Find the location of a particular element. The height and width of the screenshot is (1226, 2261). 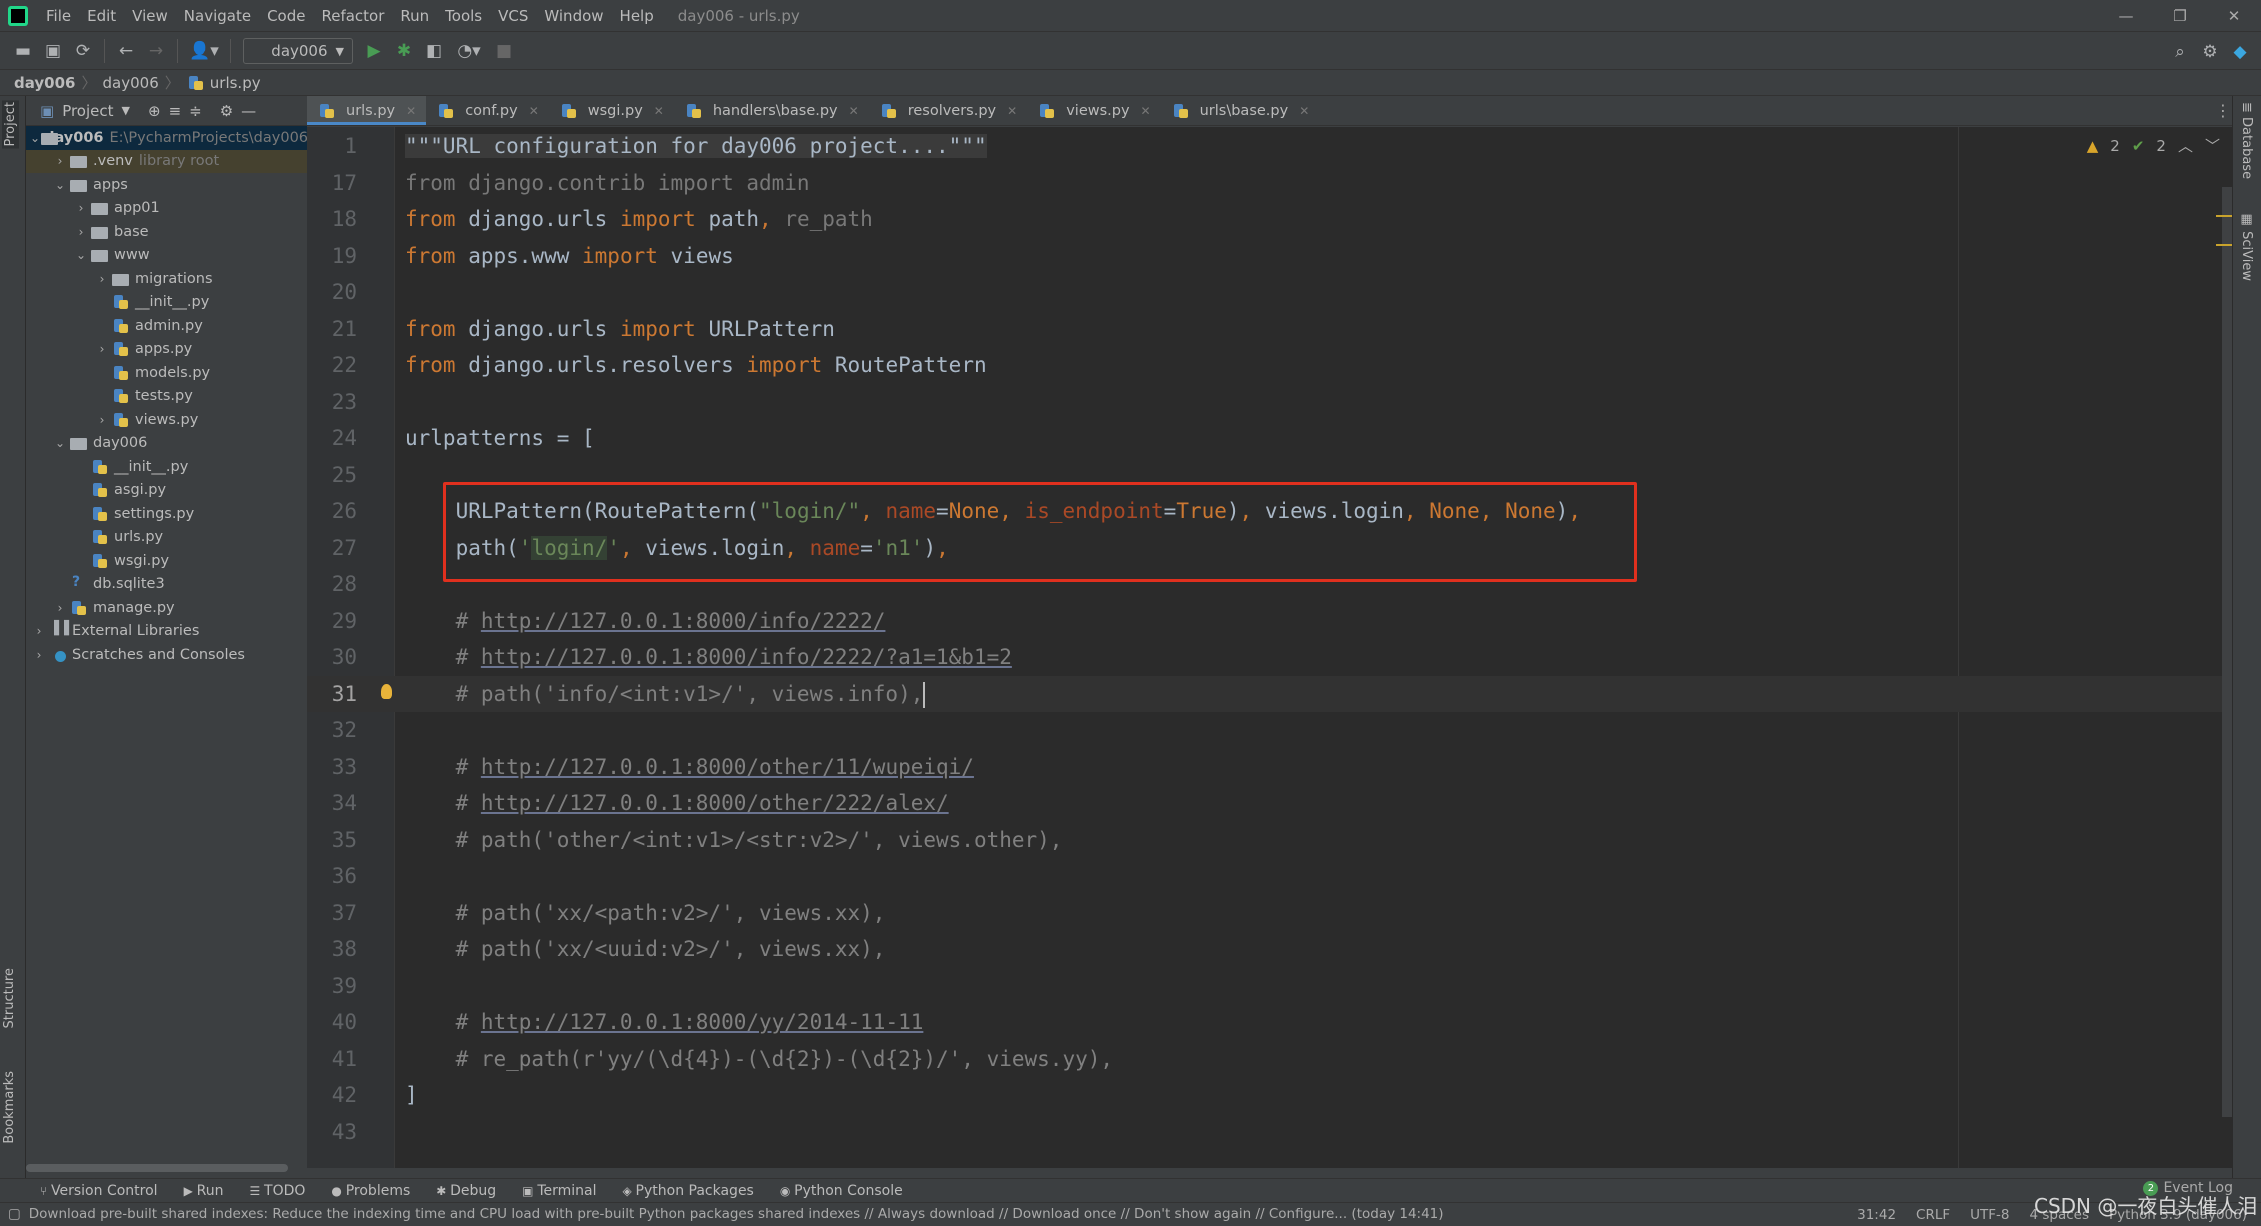

tree-item: › apps.py is located at coordinates (166, 350).